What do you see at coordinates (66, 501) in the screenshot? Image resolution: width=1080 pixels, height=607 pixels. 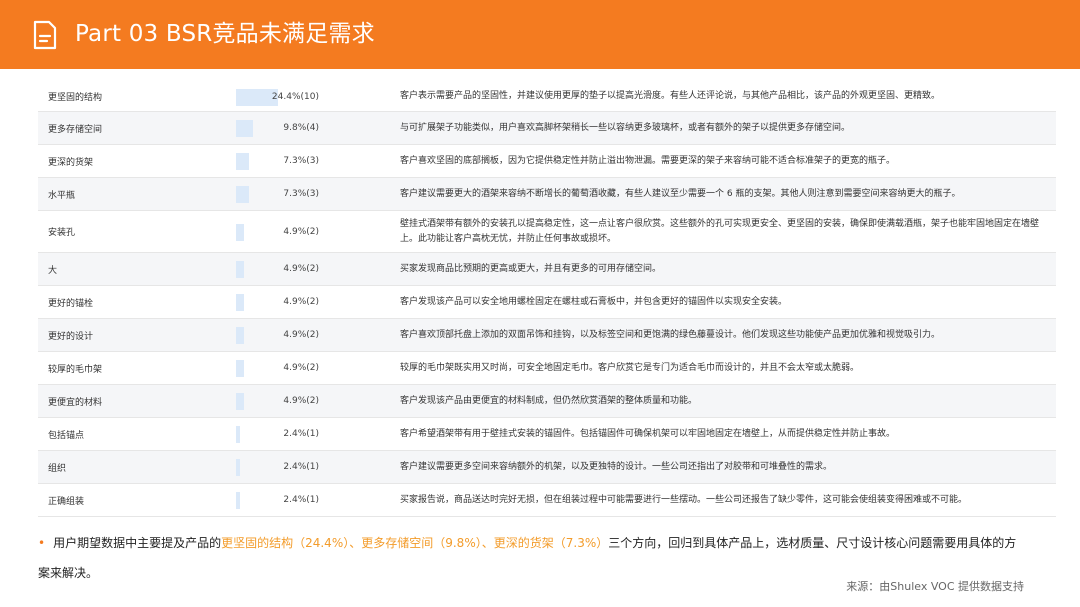 I see `need-name: 正确组装` at bounding box center [66, 501].